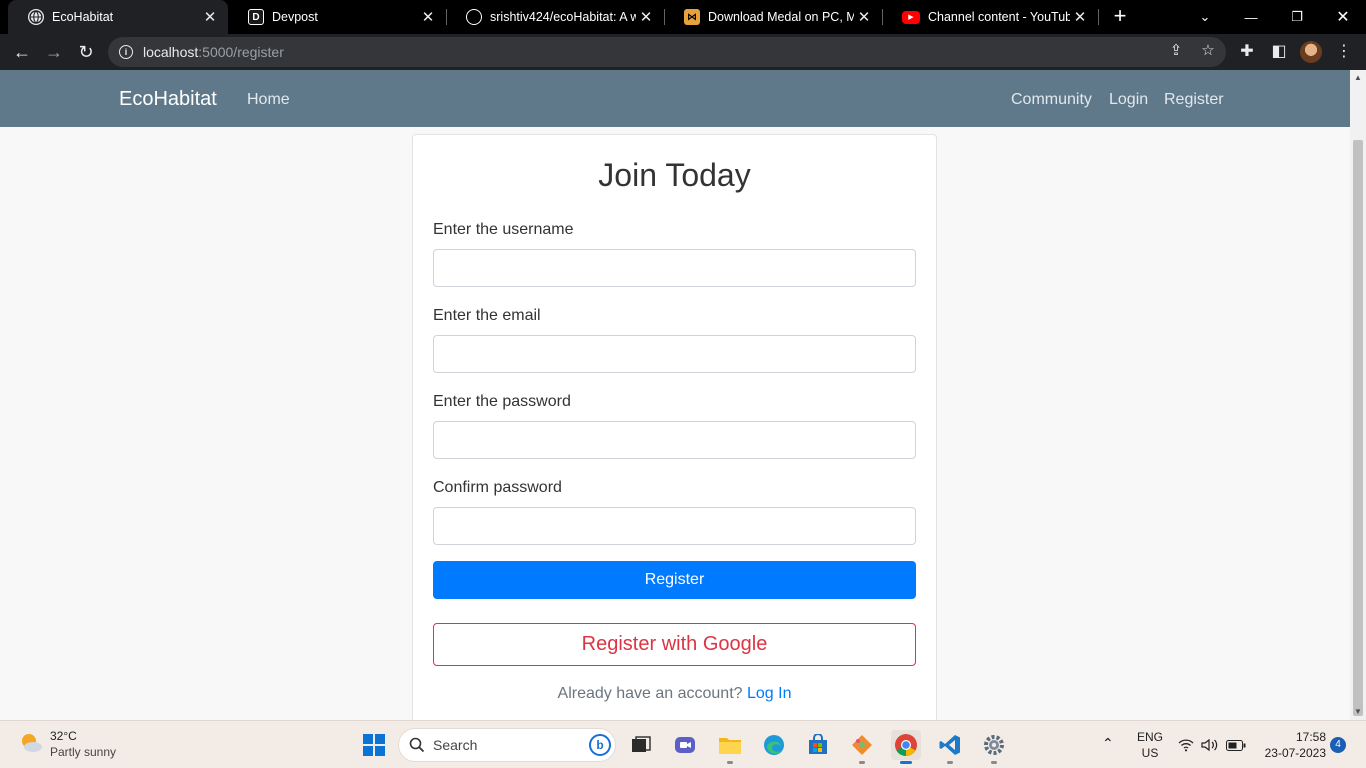  I want to click on devpost-icon: D, so click(256, 17).